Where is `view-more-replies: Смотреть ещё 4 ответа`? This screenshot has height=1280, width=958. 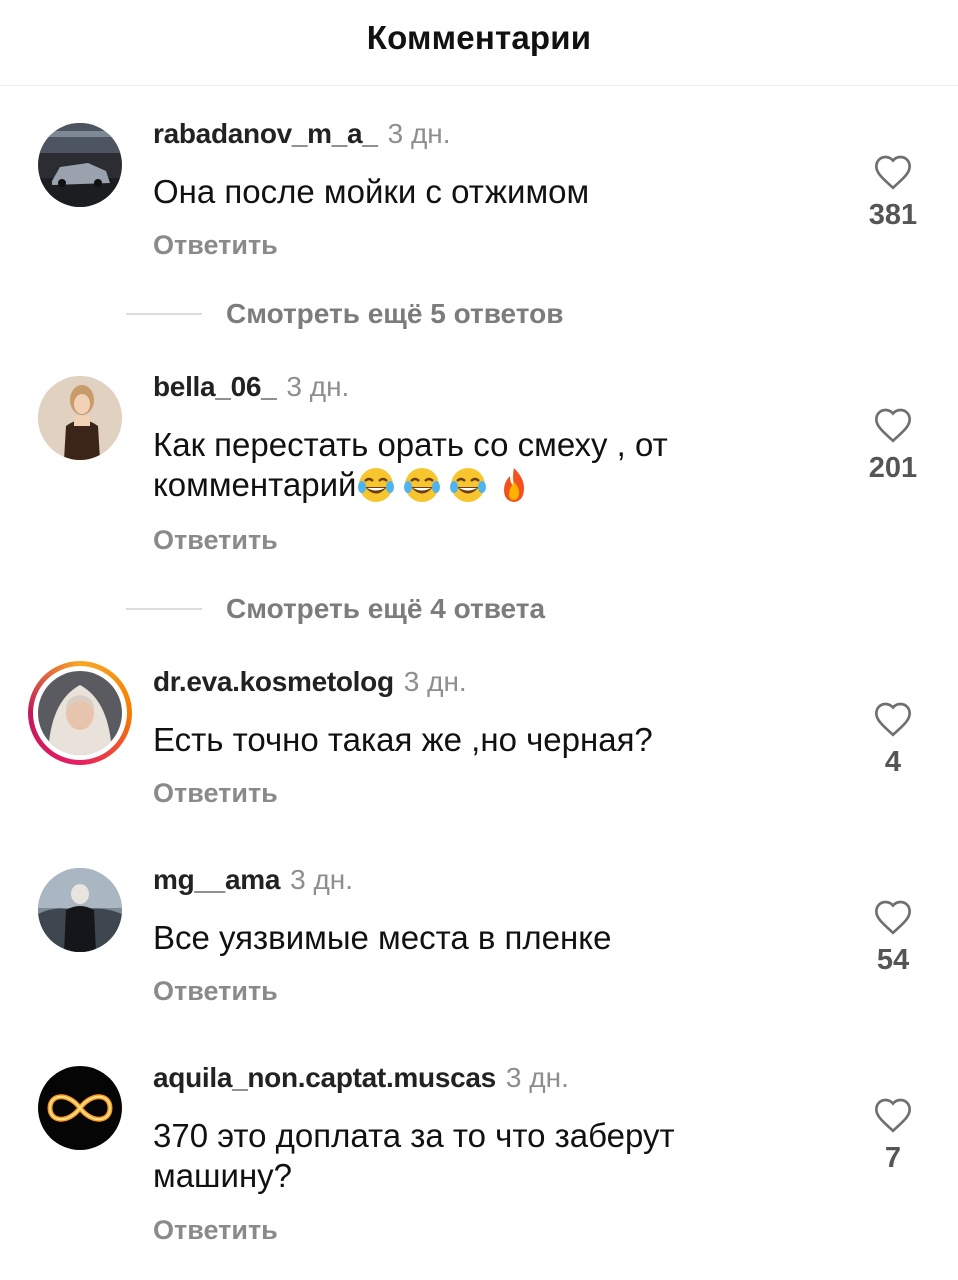 view-more-replies: Смотреть ещё 4 ответа is located at coordinates (335, 609).